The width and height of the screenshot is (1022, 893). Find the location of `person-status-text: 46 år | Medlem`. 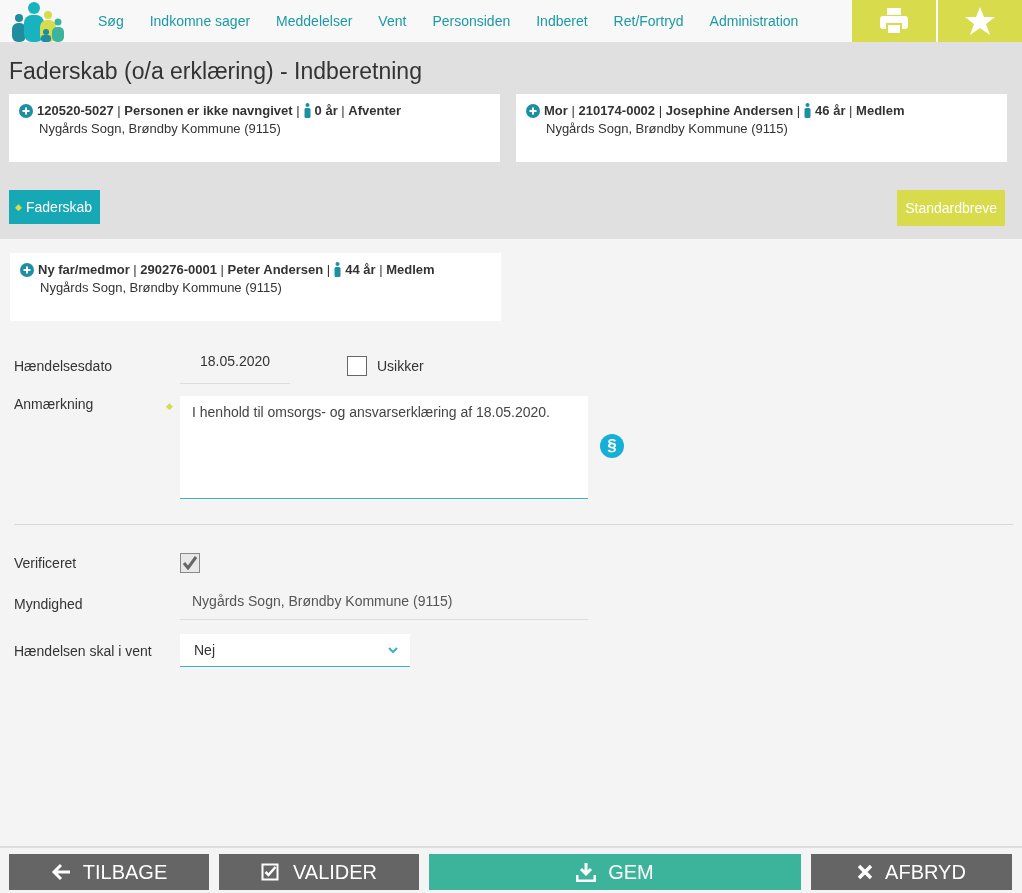

person-status-text: 46 år | Medlem is located at coordinates (860, 110).